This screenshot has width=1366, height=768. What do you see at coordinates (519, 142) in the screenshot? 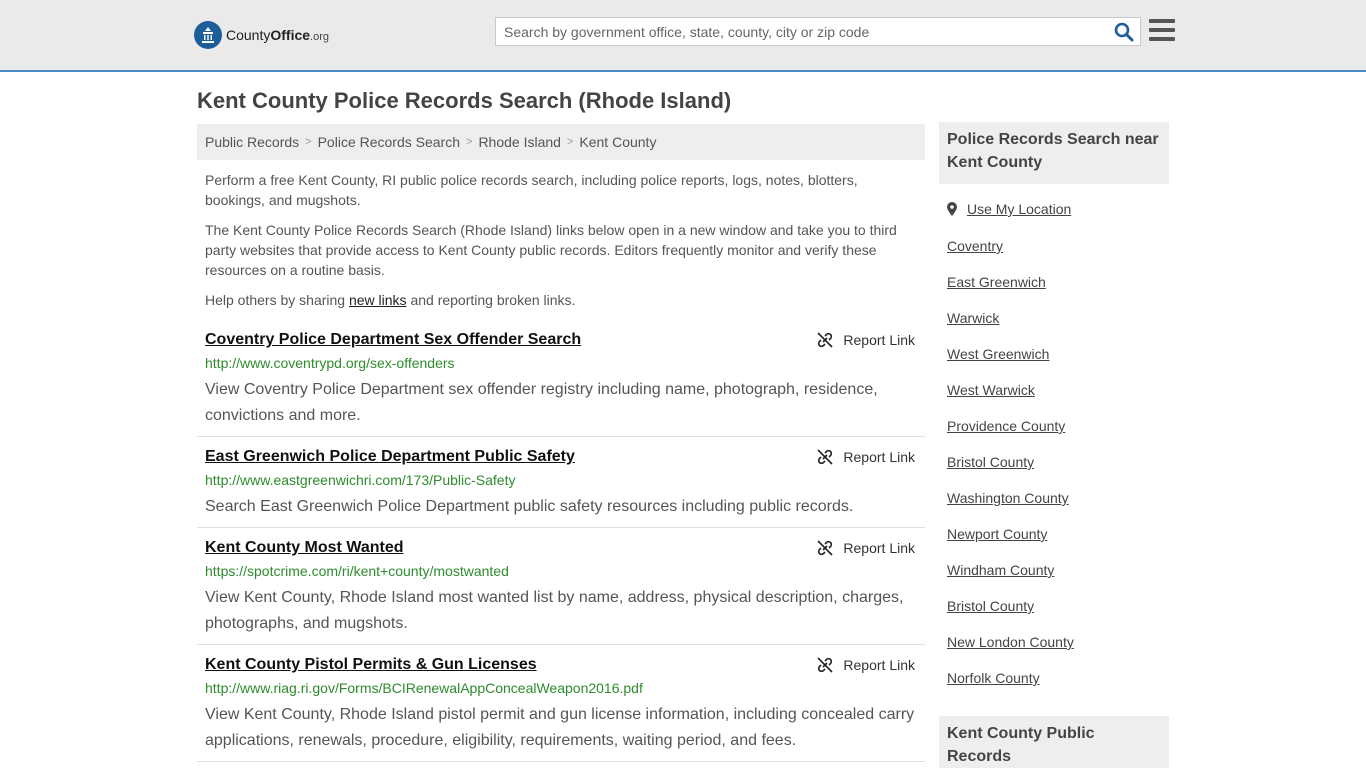
I see `breadcrumb-rhode-island: Rhode Island` at bounding box center [519, 142].